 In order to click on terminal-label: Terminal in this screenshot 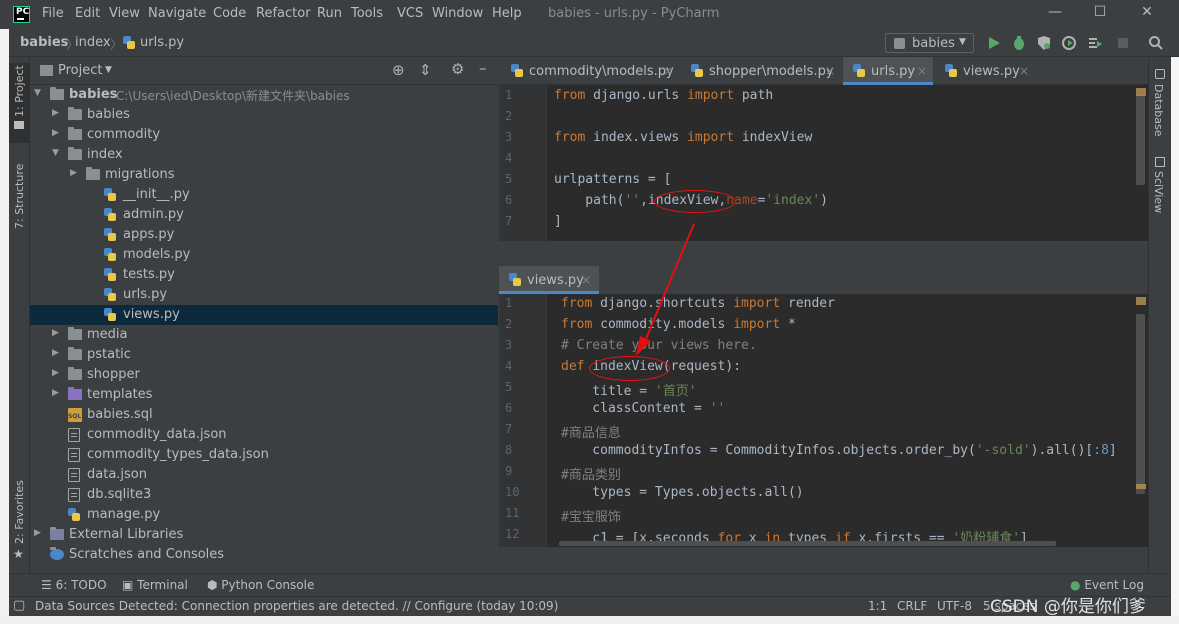, I will do `click(162, 585)`.